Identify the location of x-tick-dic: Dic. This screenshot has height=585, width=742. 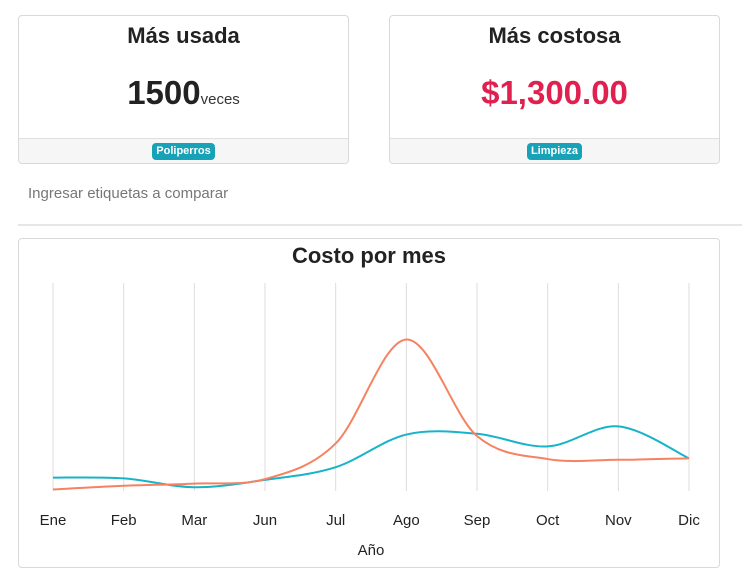
(689, 520).